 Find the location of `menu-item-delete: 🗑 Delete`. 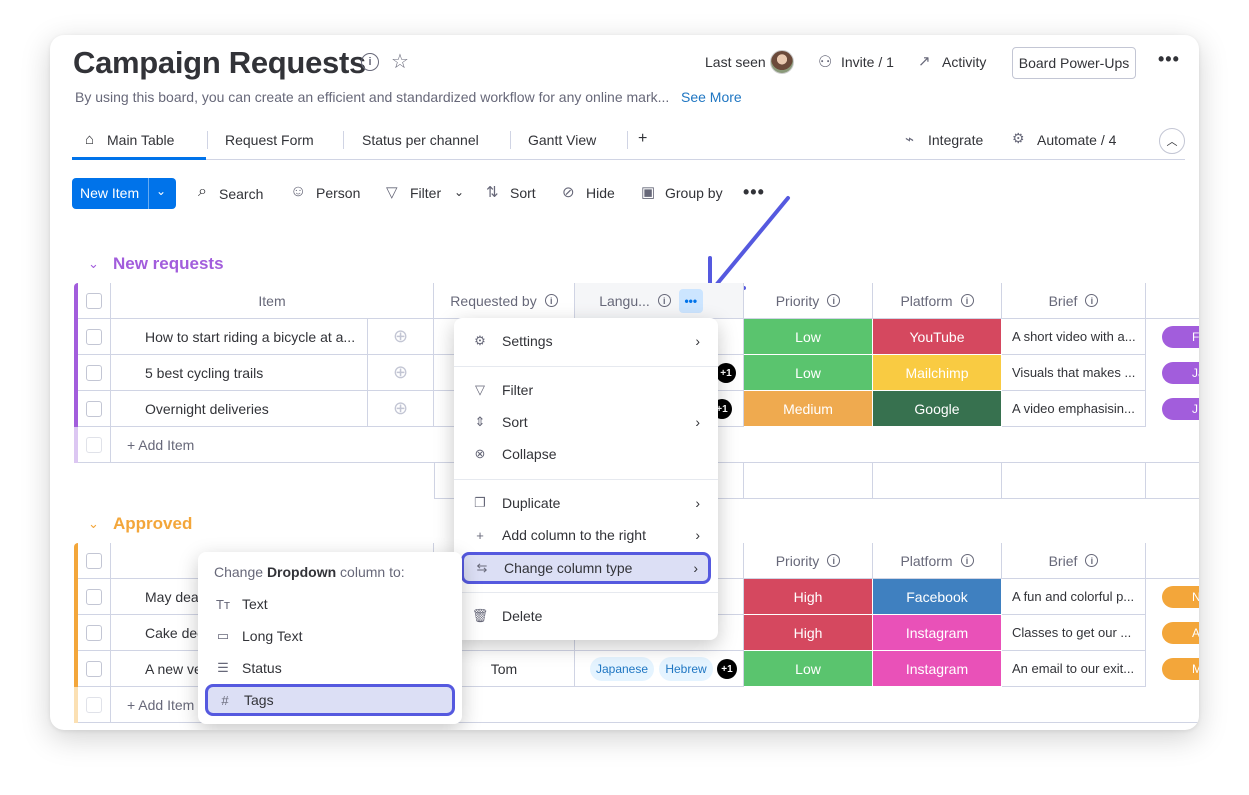

menu-item-delete: 🗑 Delete is located at coordinates (586, 616).